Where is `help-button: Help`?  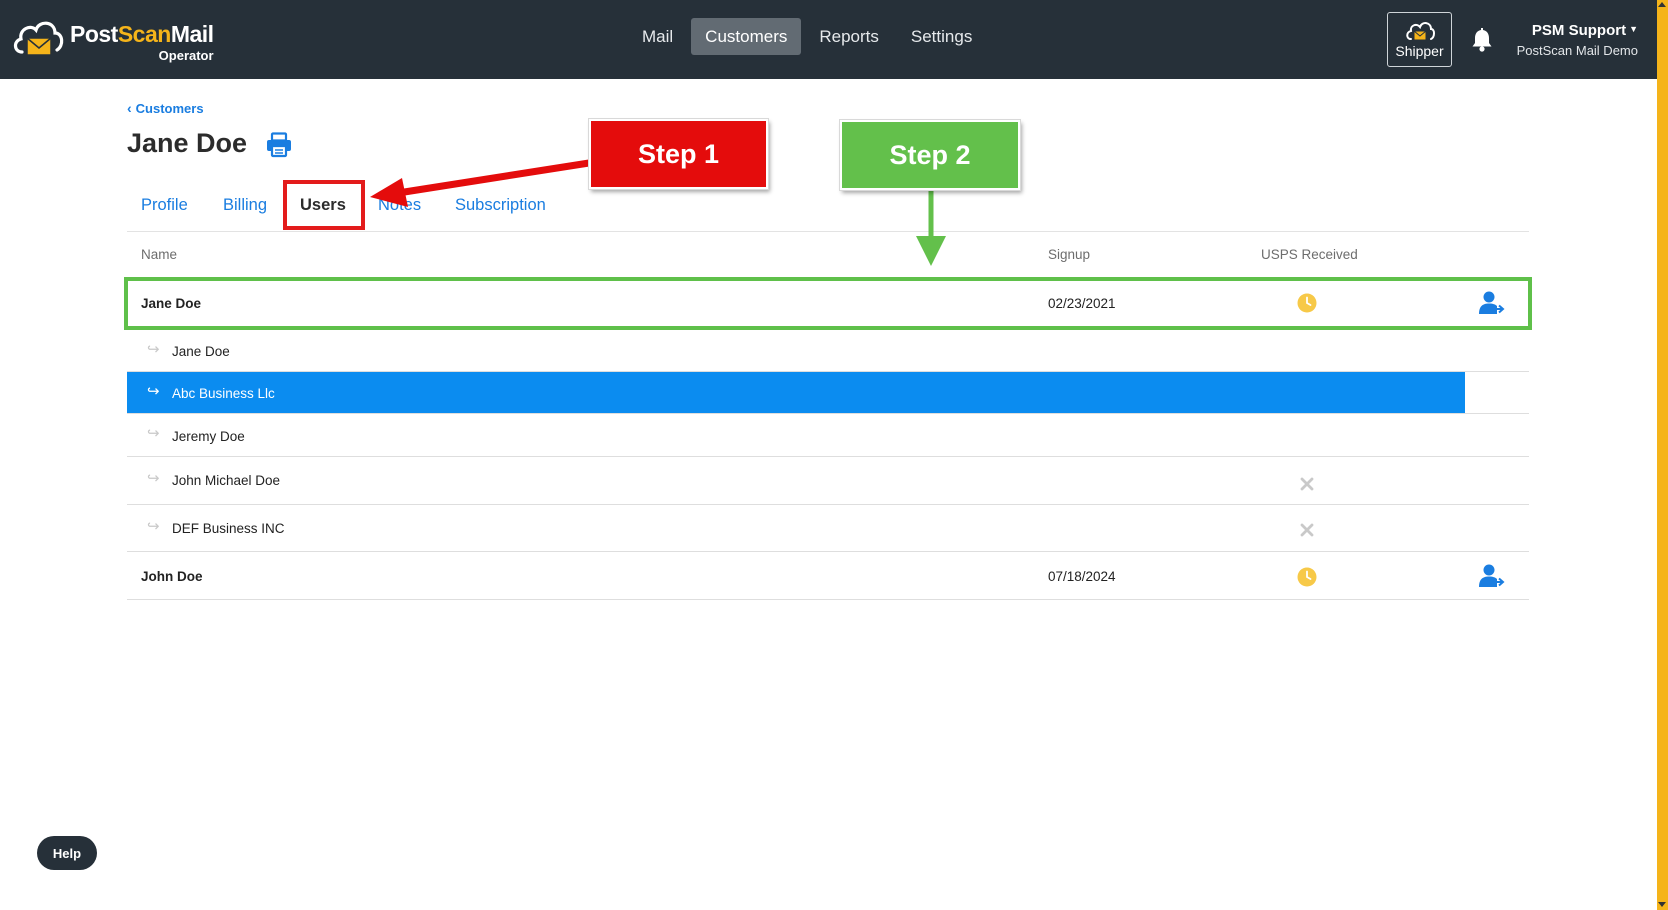
help-button: Help is located at coordinates (67, 853).